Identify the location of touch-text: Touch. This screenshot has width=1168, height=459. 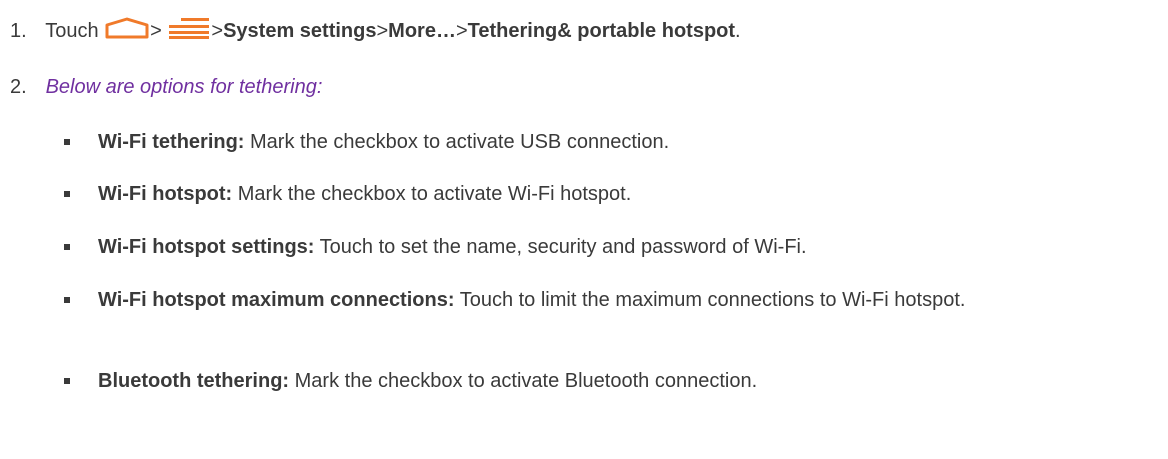
(72, 31).